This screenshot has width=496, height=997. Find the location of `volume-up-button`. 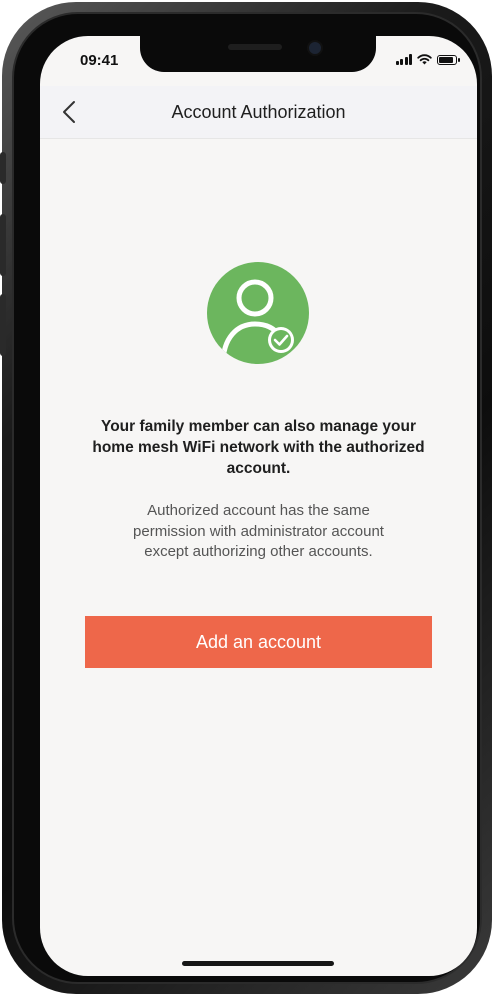

volume-up-button is located at coordinates (3, 245).